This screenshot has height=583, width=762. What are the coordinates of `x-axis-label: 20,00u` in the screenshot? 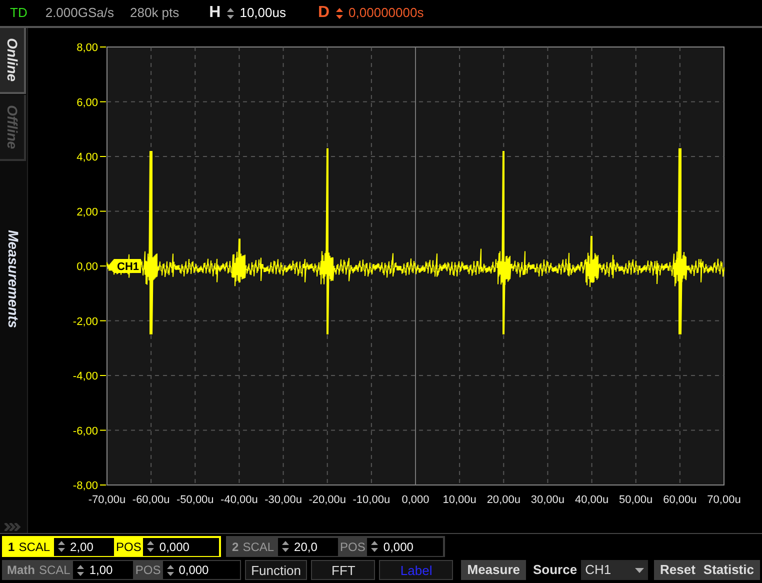 It's located at (503, 500).